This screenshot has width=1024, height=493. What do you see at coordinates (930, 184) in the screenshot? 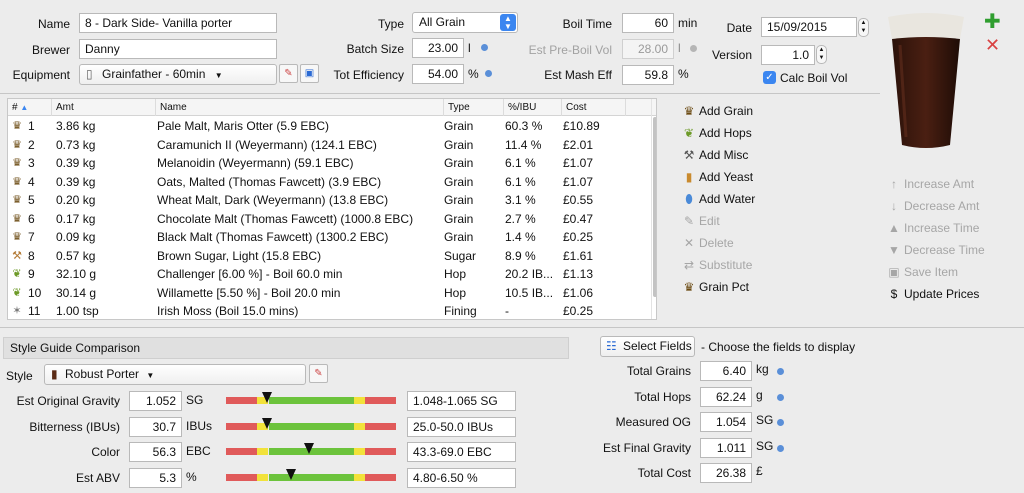
I see `increase-amt-button: ↑ Increase Amt` at bounding box center [930, 184].